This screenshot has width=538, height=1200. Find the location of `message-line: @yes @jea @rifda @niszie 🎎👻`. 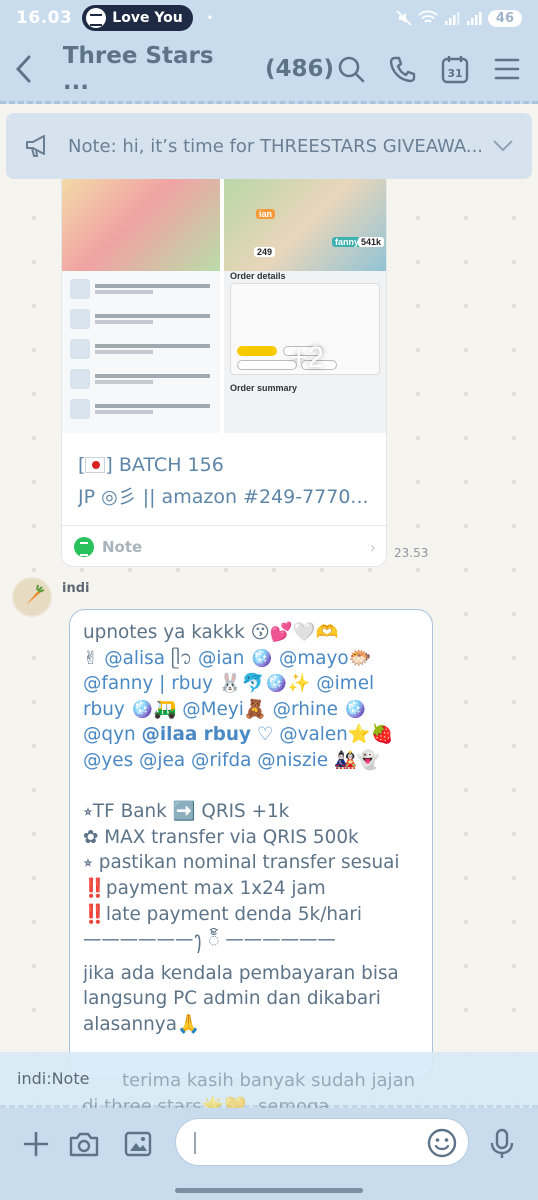

message-line: @yes @jea @rifda @niszie 🎎👻 is located at coordinates (251, 761).